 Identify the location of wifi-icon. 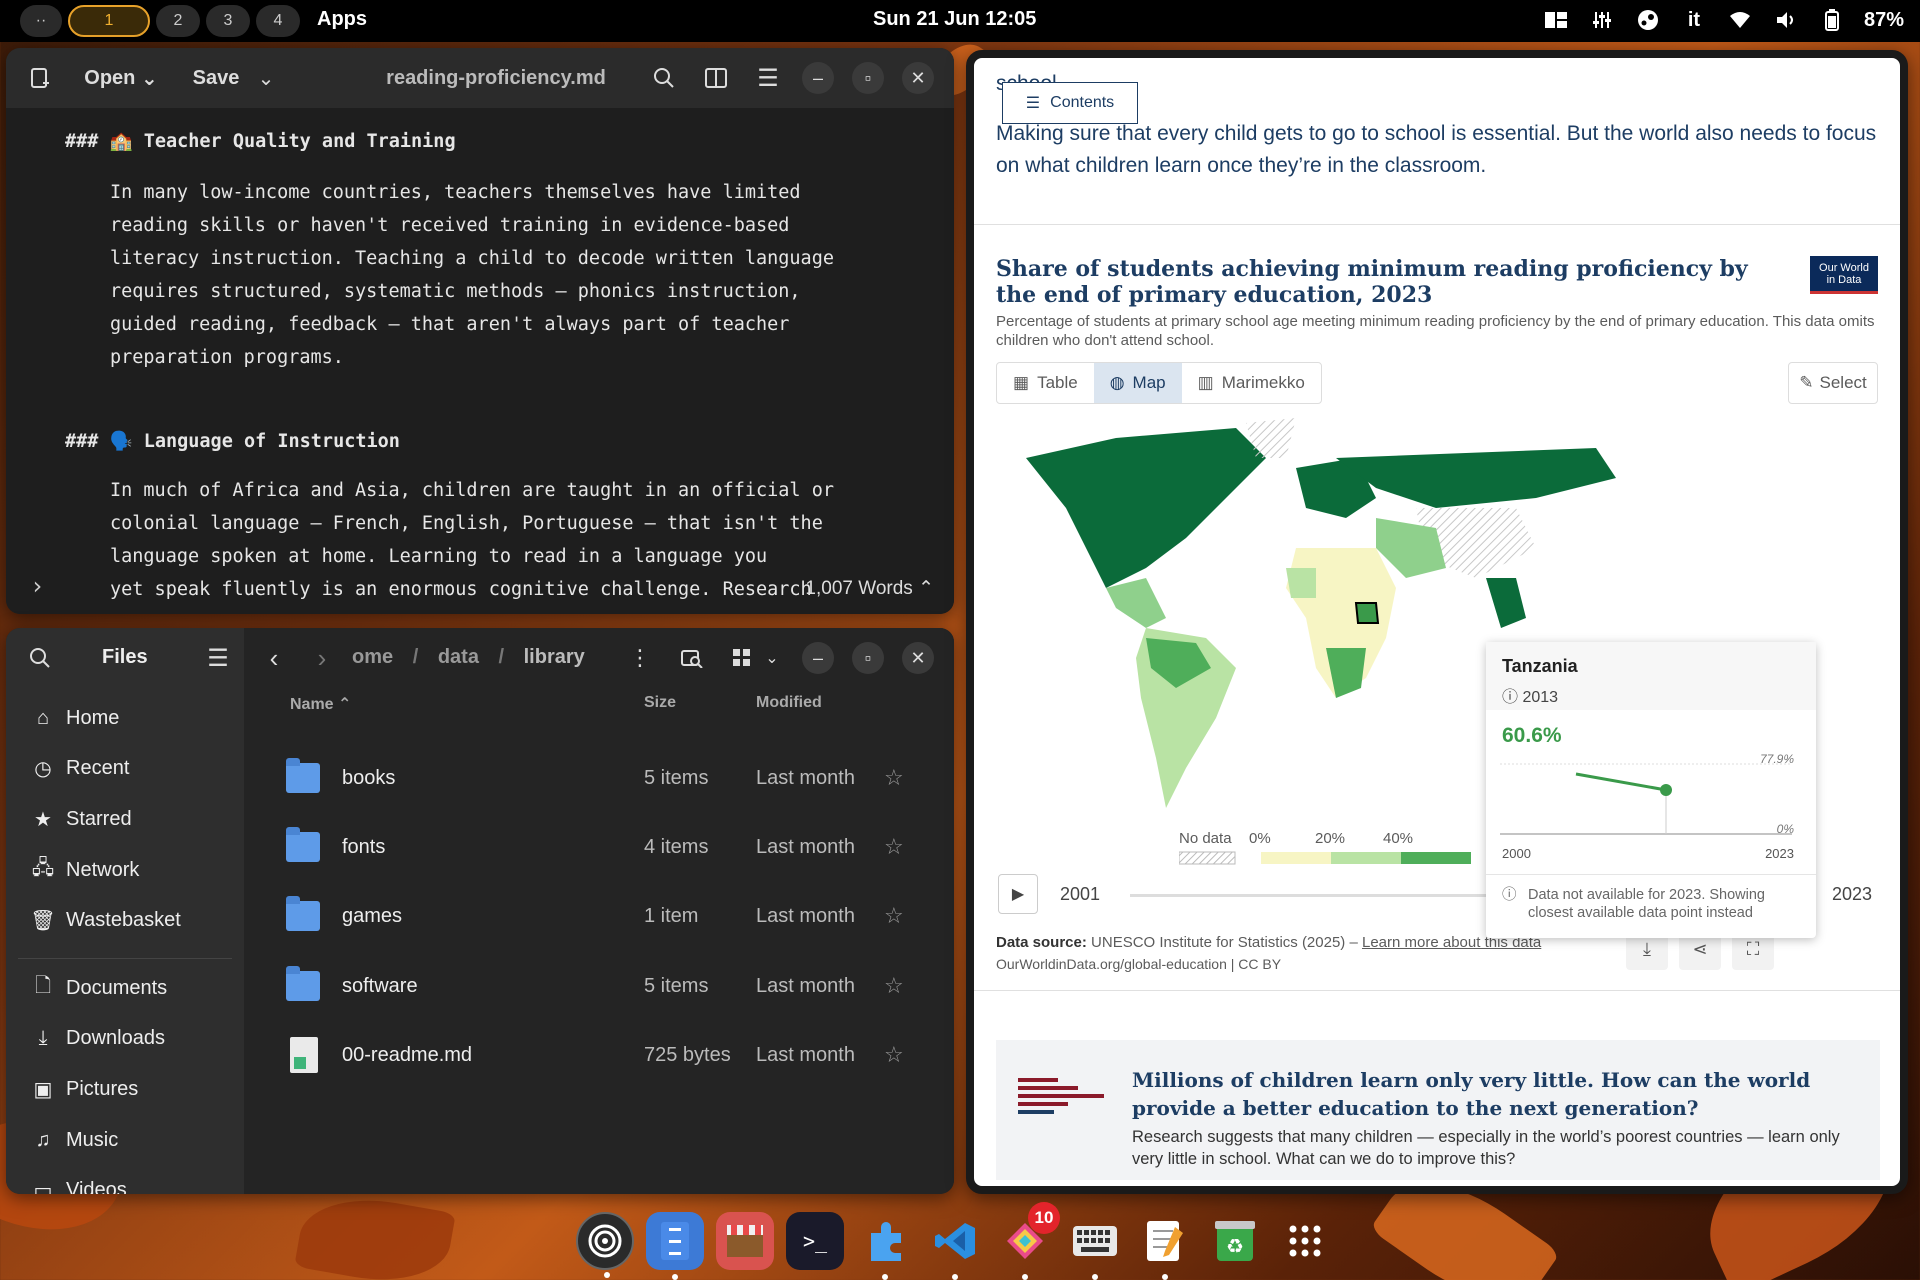
(1740, 20).